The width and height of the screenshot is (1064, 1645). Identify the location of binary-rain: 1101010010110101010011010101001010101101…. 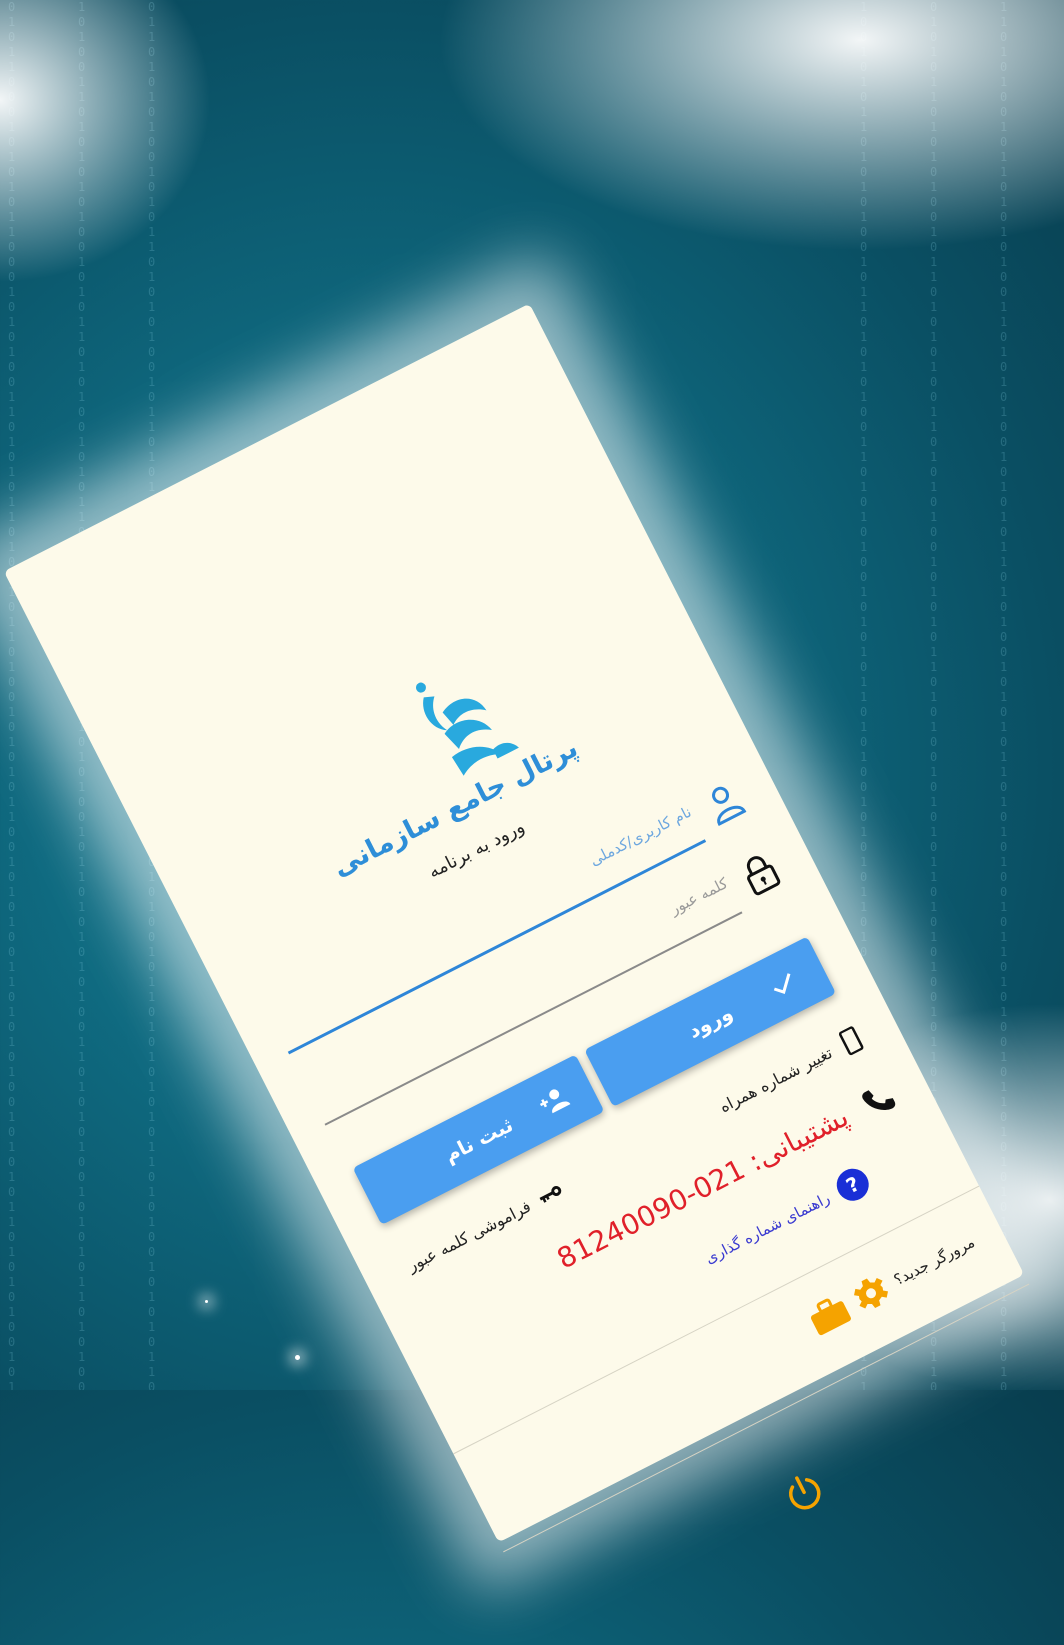
(1004, 695).